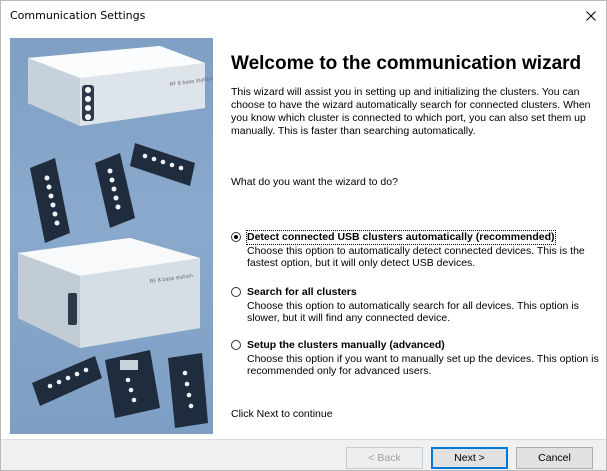 This screenshot has width=607, height=471. I want to click on option-search-all-label: Search for all clusters, so click(302, 292).